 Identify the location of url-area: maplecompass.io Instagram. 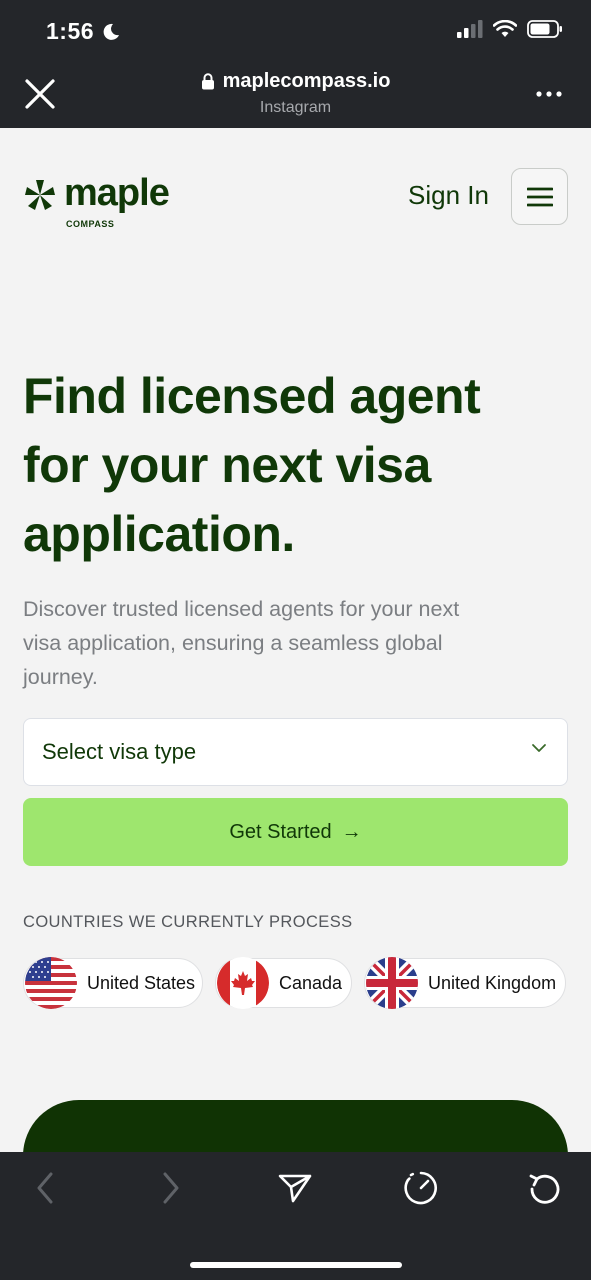
(295, 93).